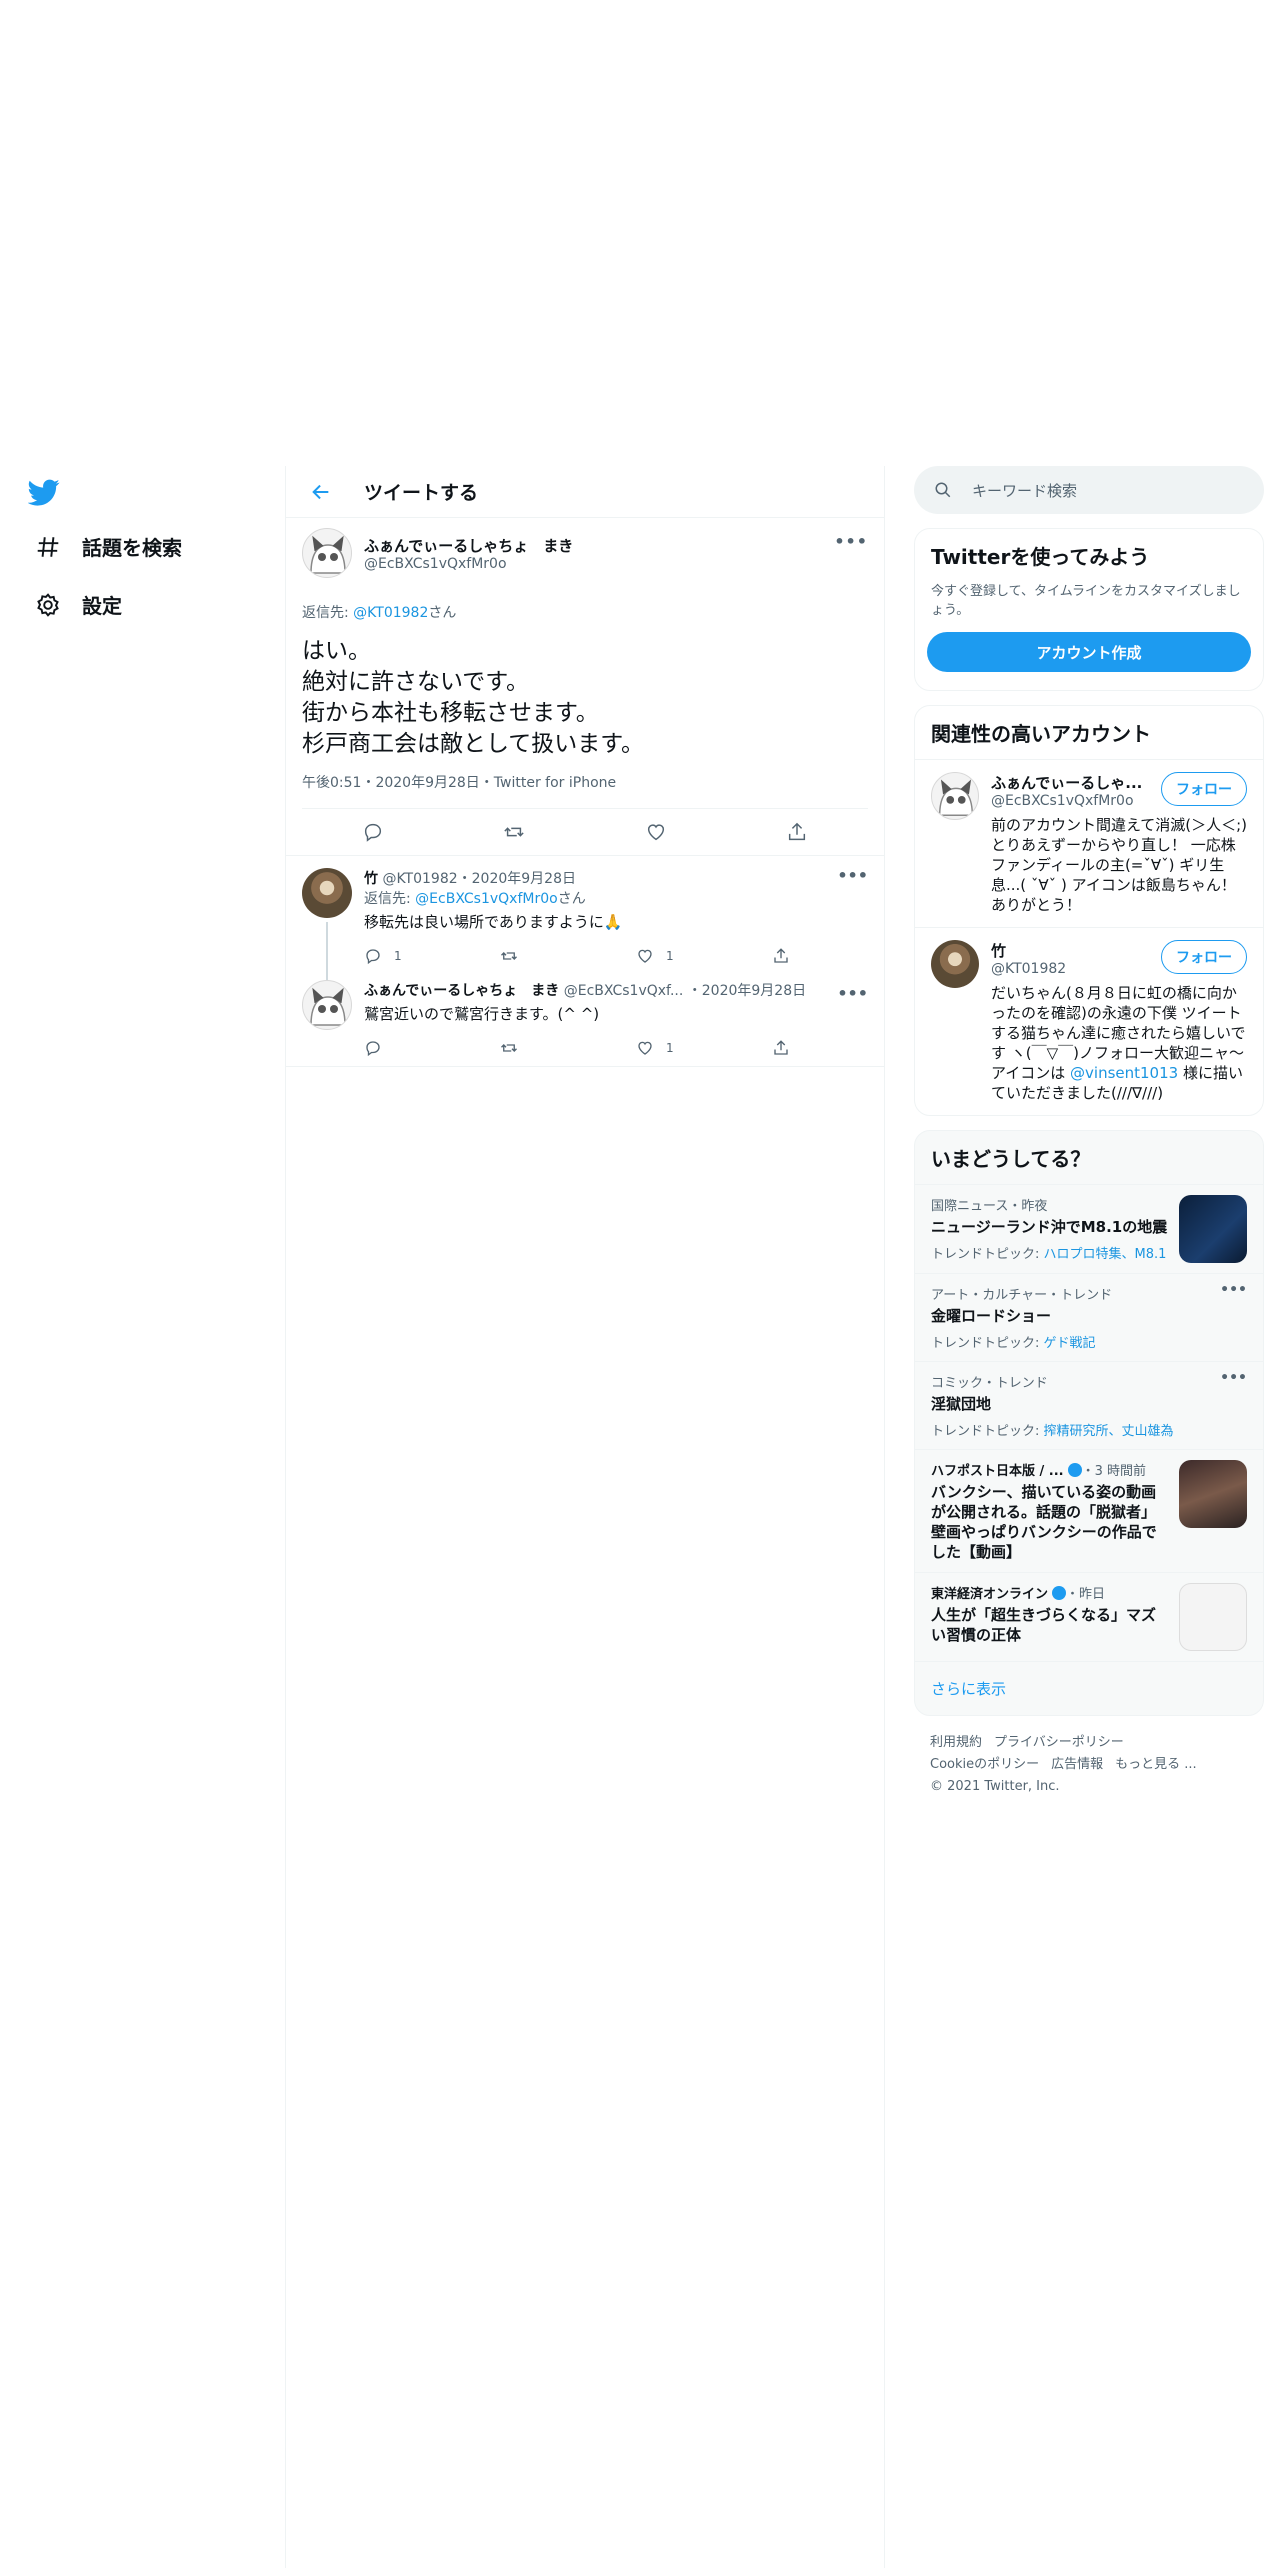 The image size is (1284, 2568). I want to click on ads-link: 広告情報, so click(1077, 1764).